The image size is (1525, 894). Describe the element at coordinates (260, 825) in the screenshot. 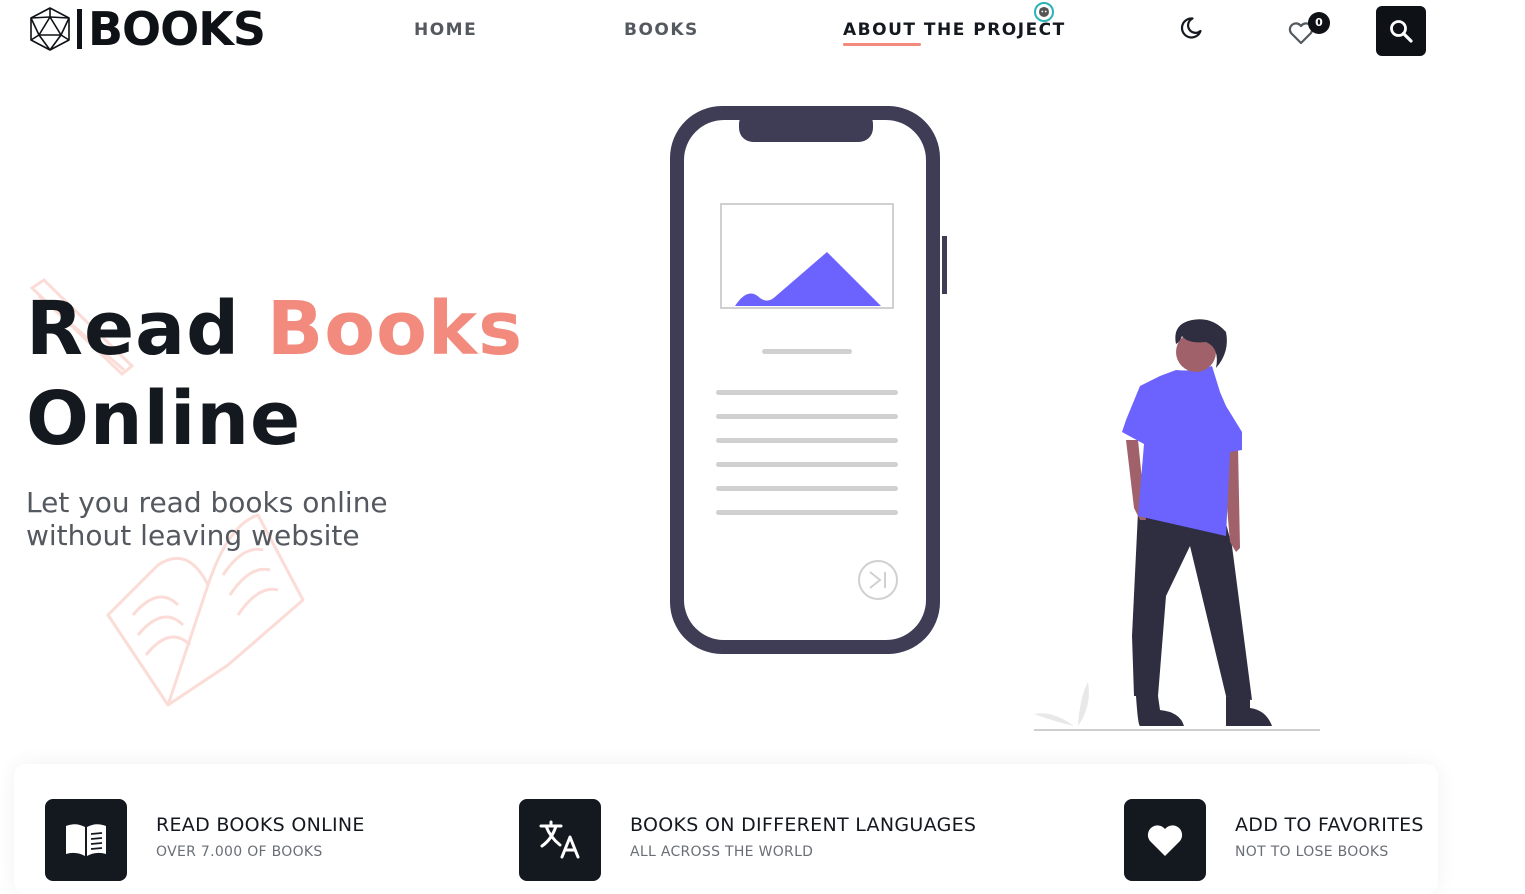

I see `feature-title: READ BOOKS ONLINE` at that location.